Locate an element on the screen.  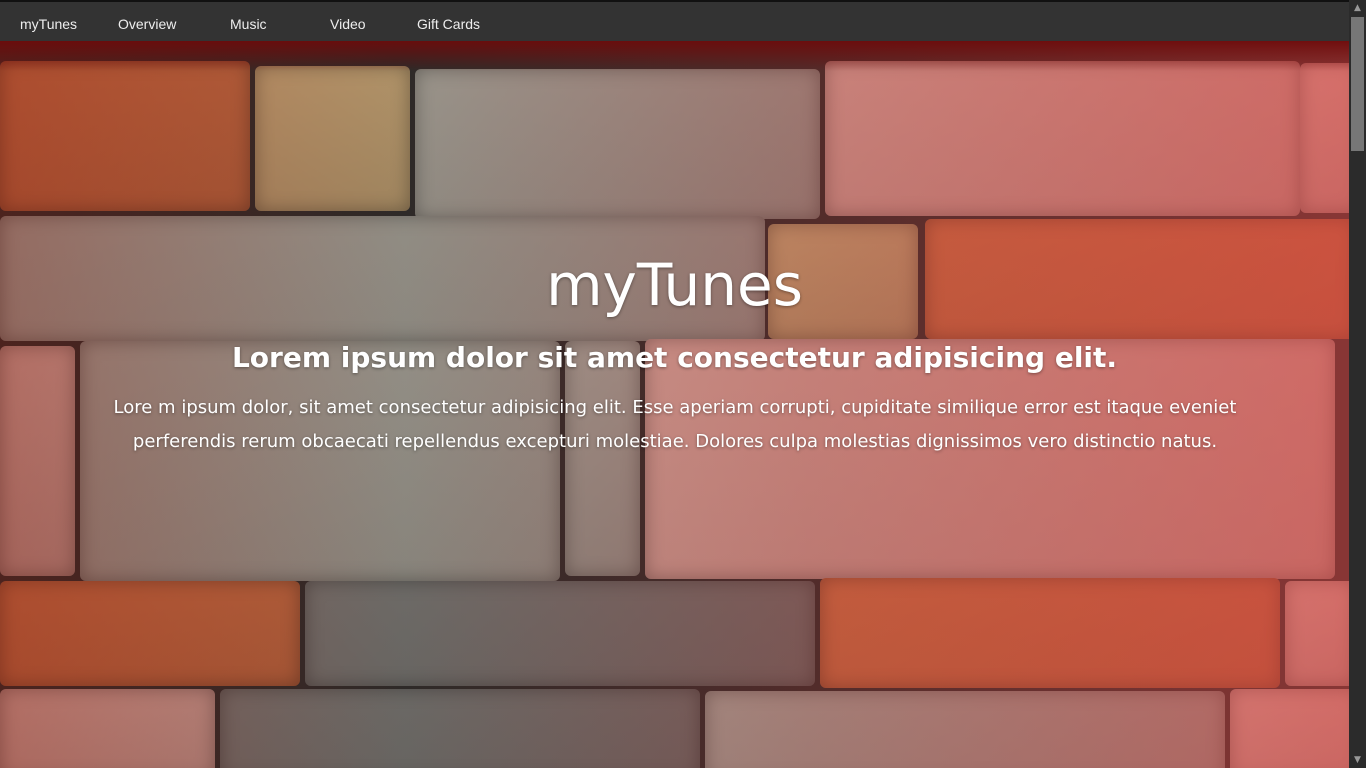
top-shade is located at coordinates (674, 56).